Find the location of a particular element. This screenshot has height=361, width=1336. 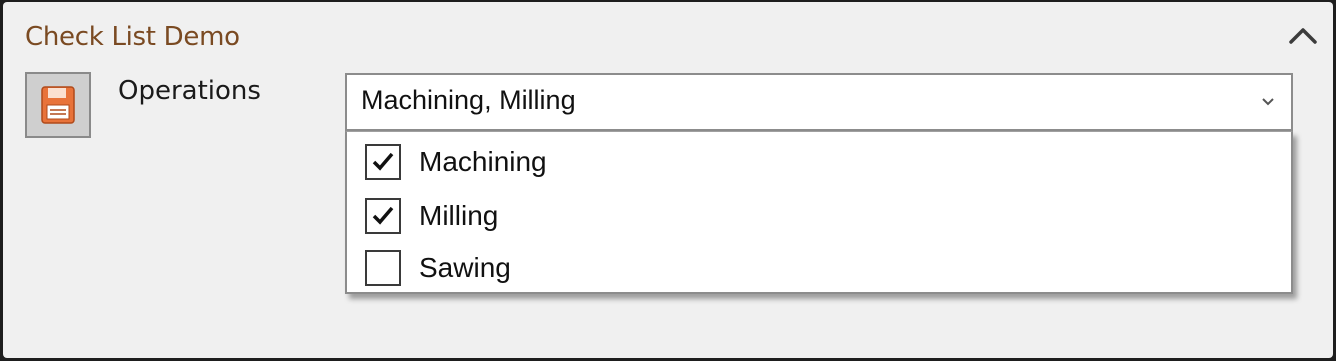

collapse-button is located at coordinates (1303, 36).